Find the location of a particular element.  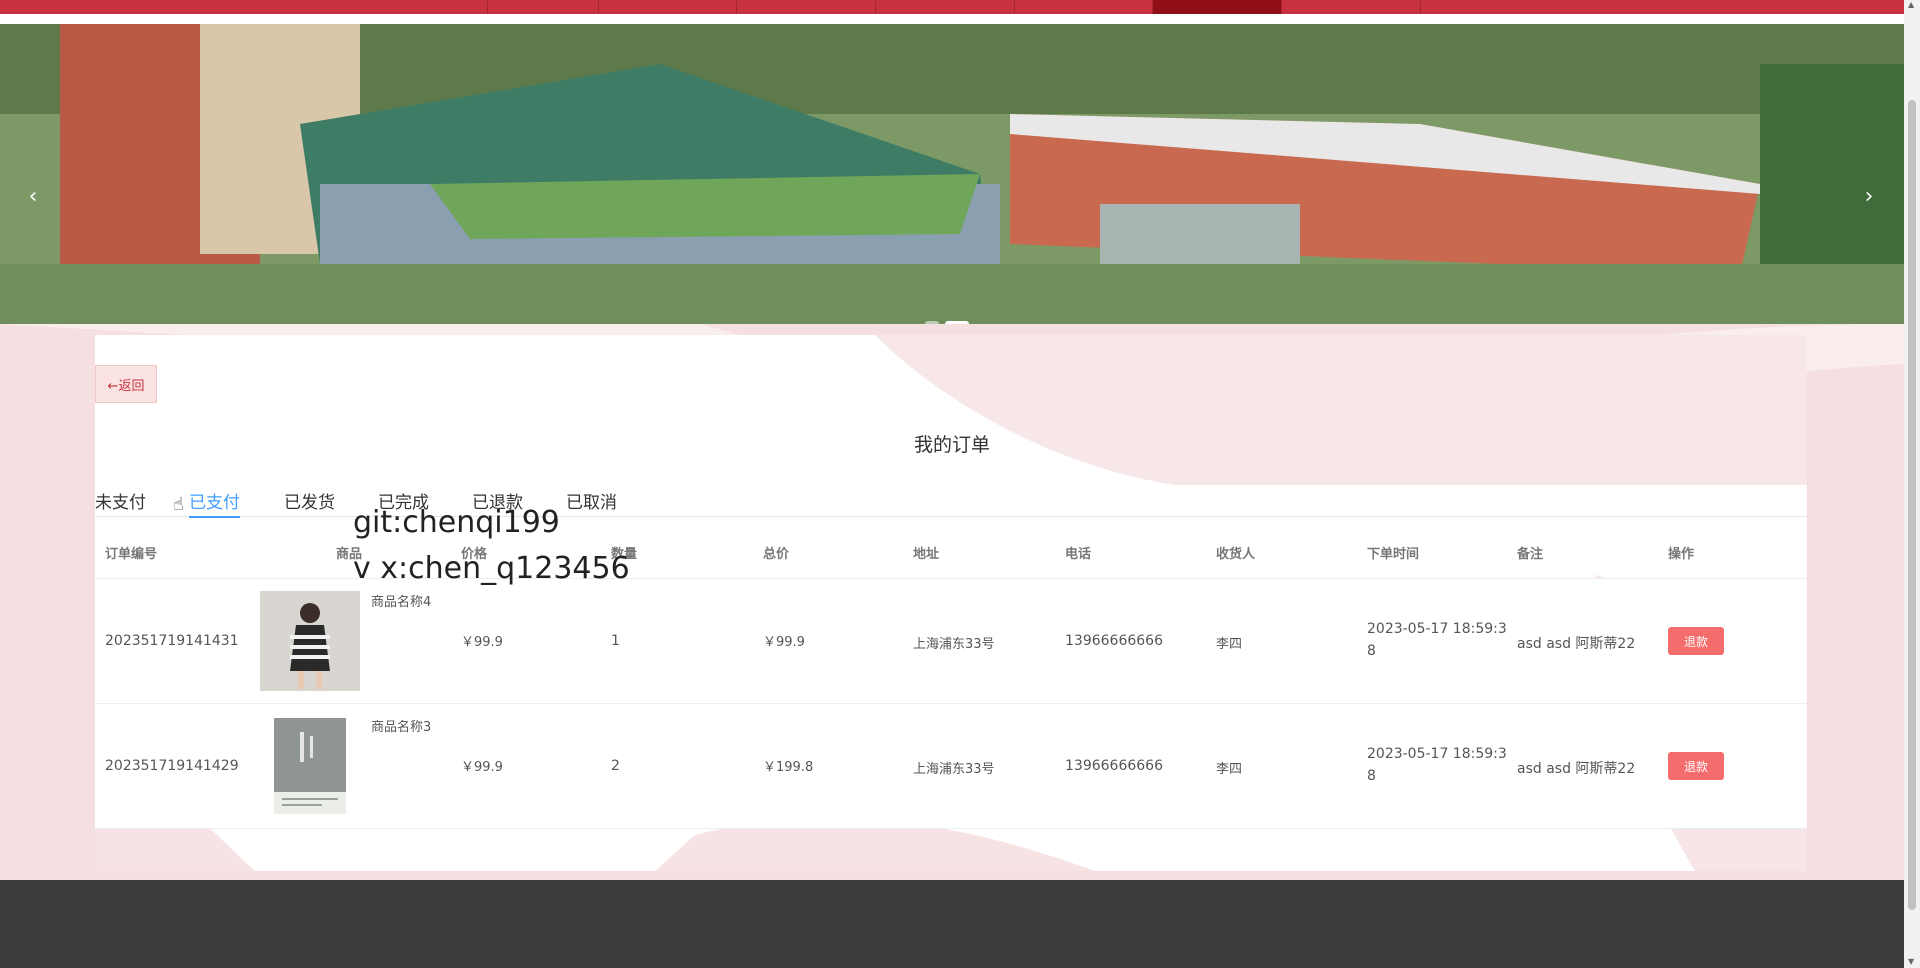

nav-item-active is located at coordinates (1216, 7).